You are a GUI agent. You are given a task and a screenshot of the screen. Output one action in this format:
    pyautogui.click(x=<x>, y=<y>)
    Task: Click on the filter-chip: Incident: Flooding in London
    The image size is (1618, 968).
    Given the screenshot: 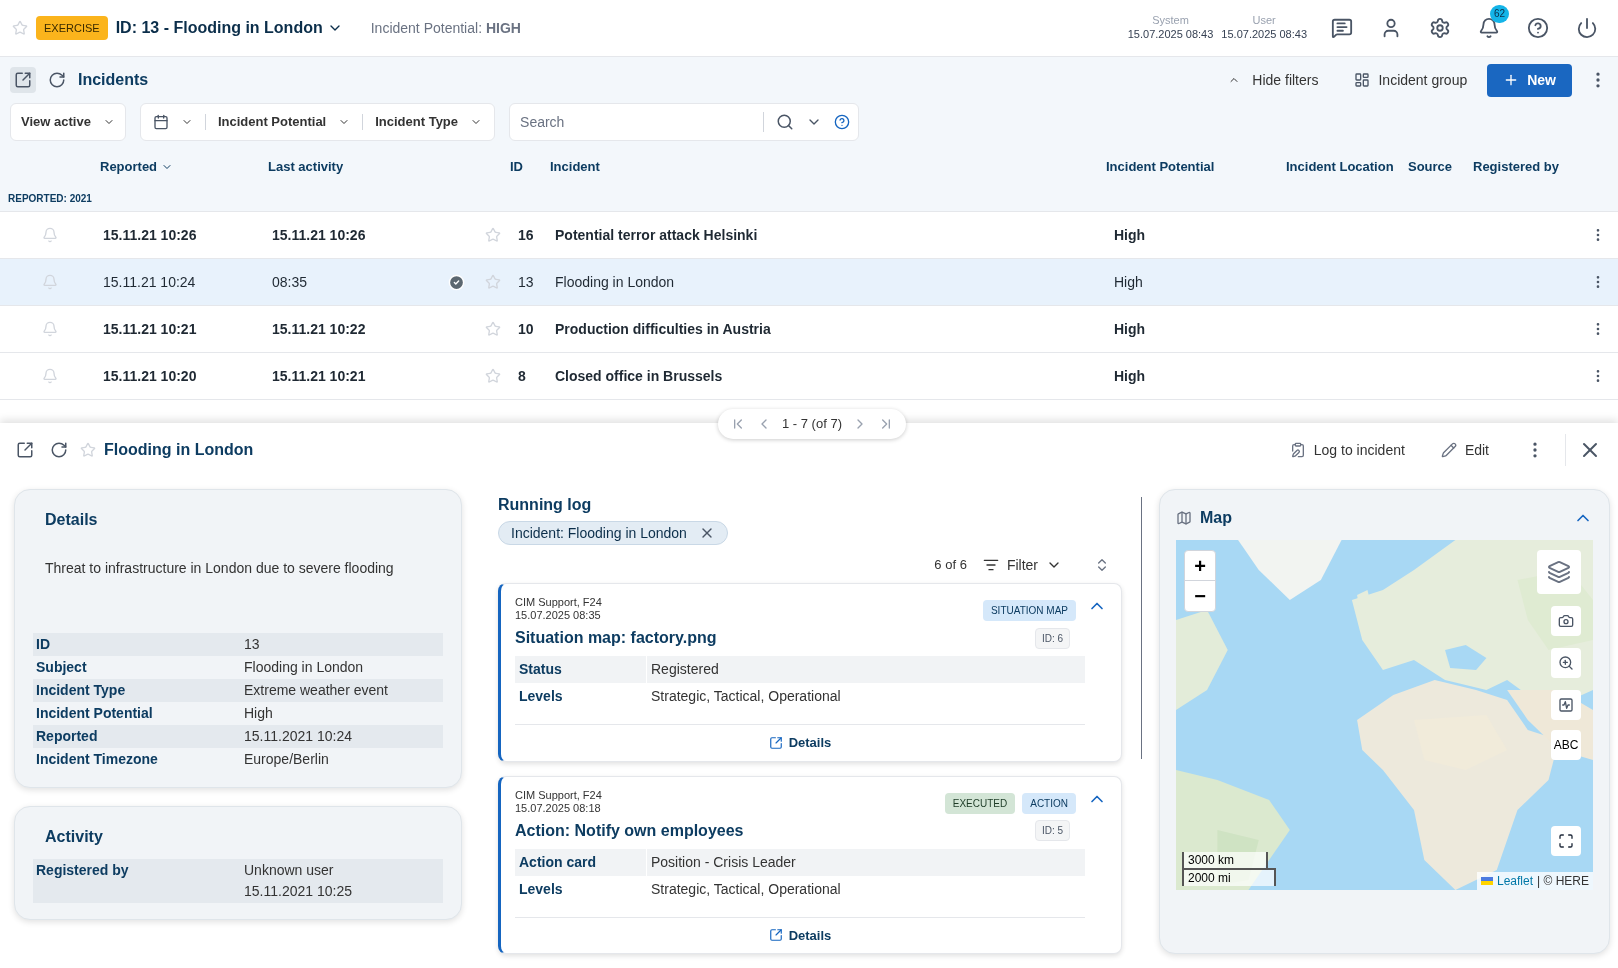 What is the action you would take?
    pyautogui.click(x=613, y=533)
    